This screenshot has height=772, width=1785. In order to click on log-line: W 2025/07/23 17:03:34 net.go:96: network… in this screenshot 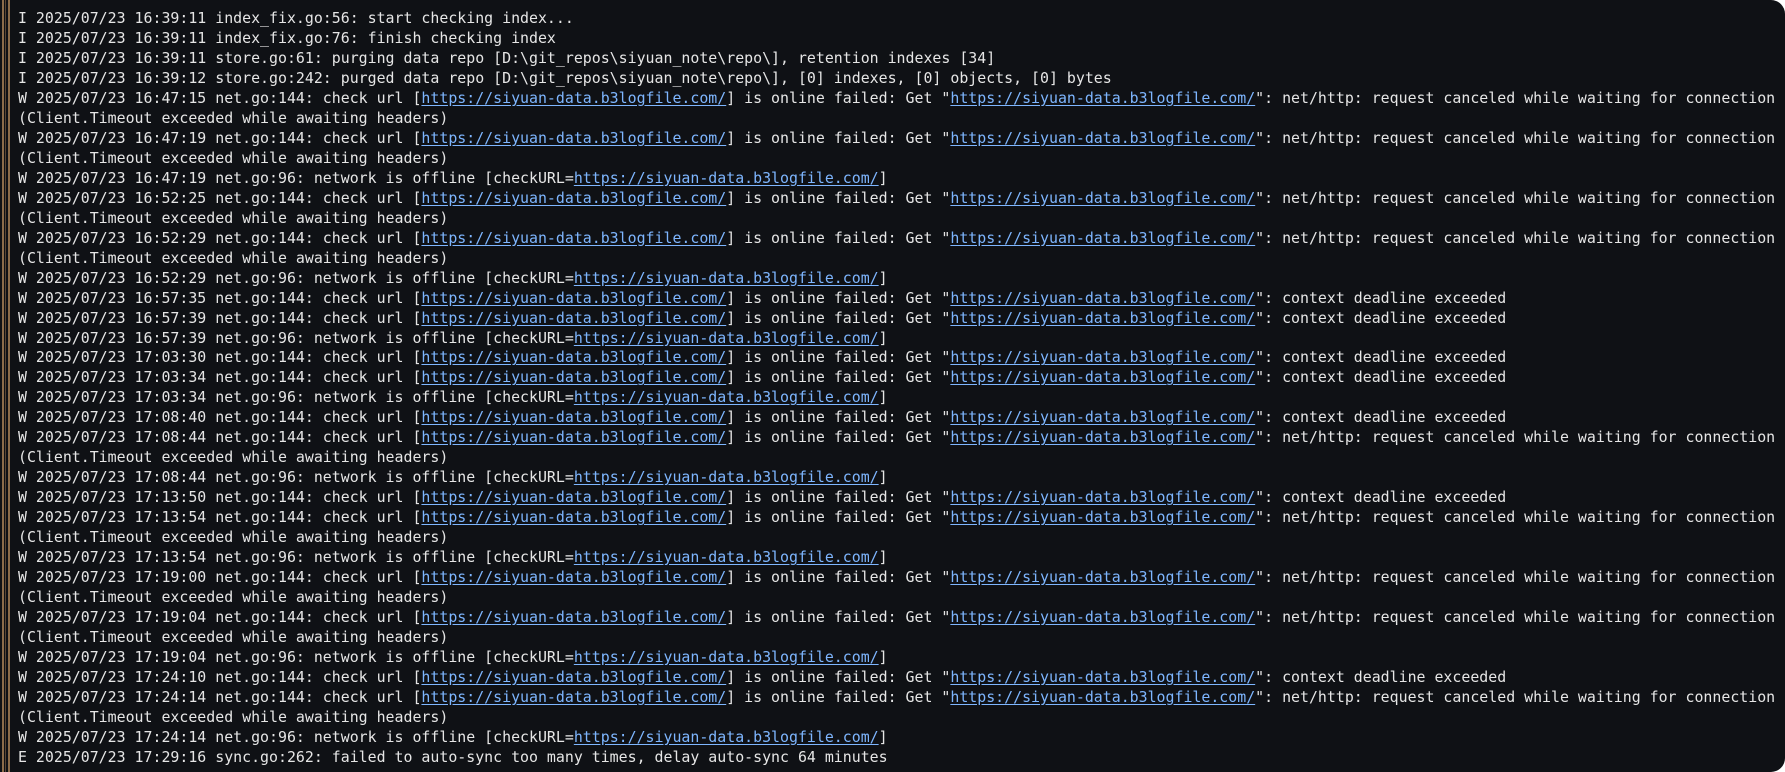, I will do `click(897, 398)`.